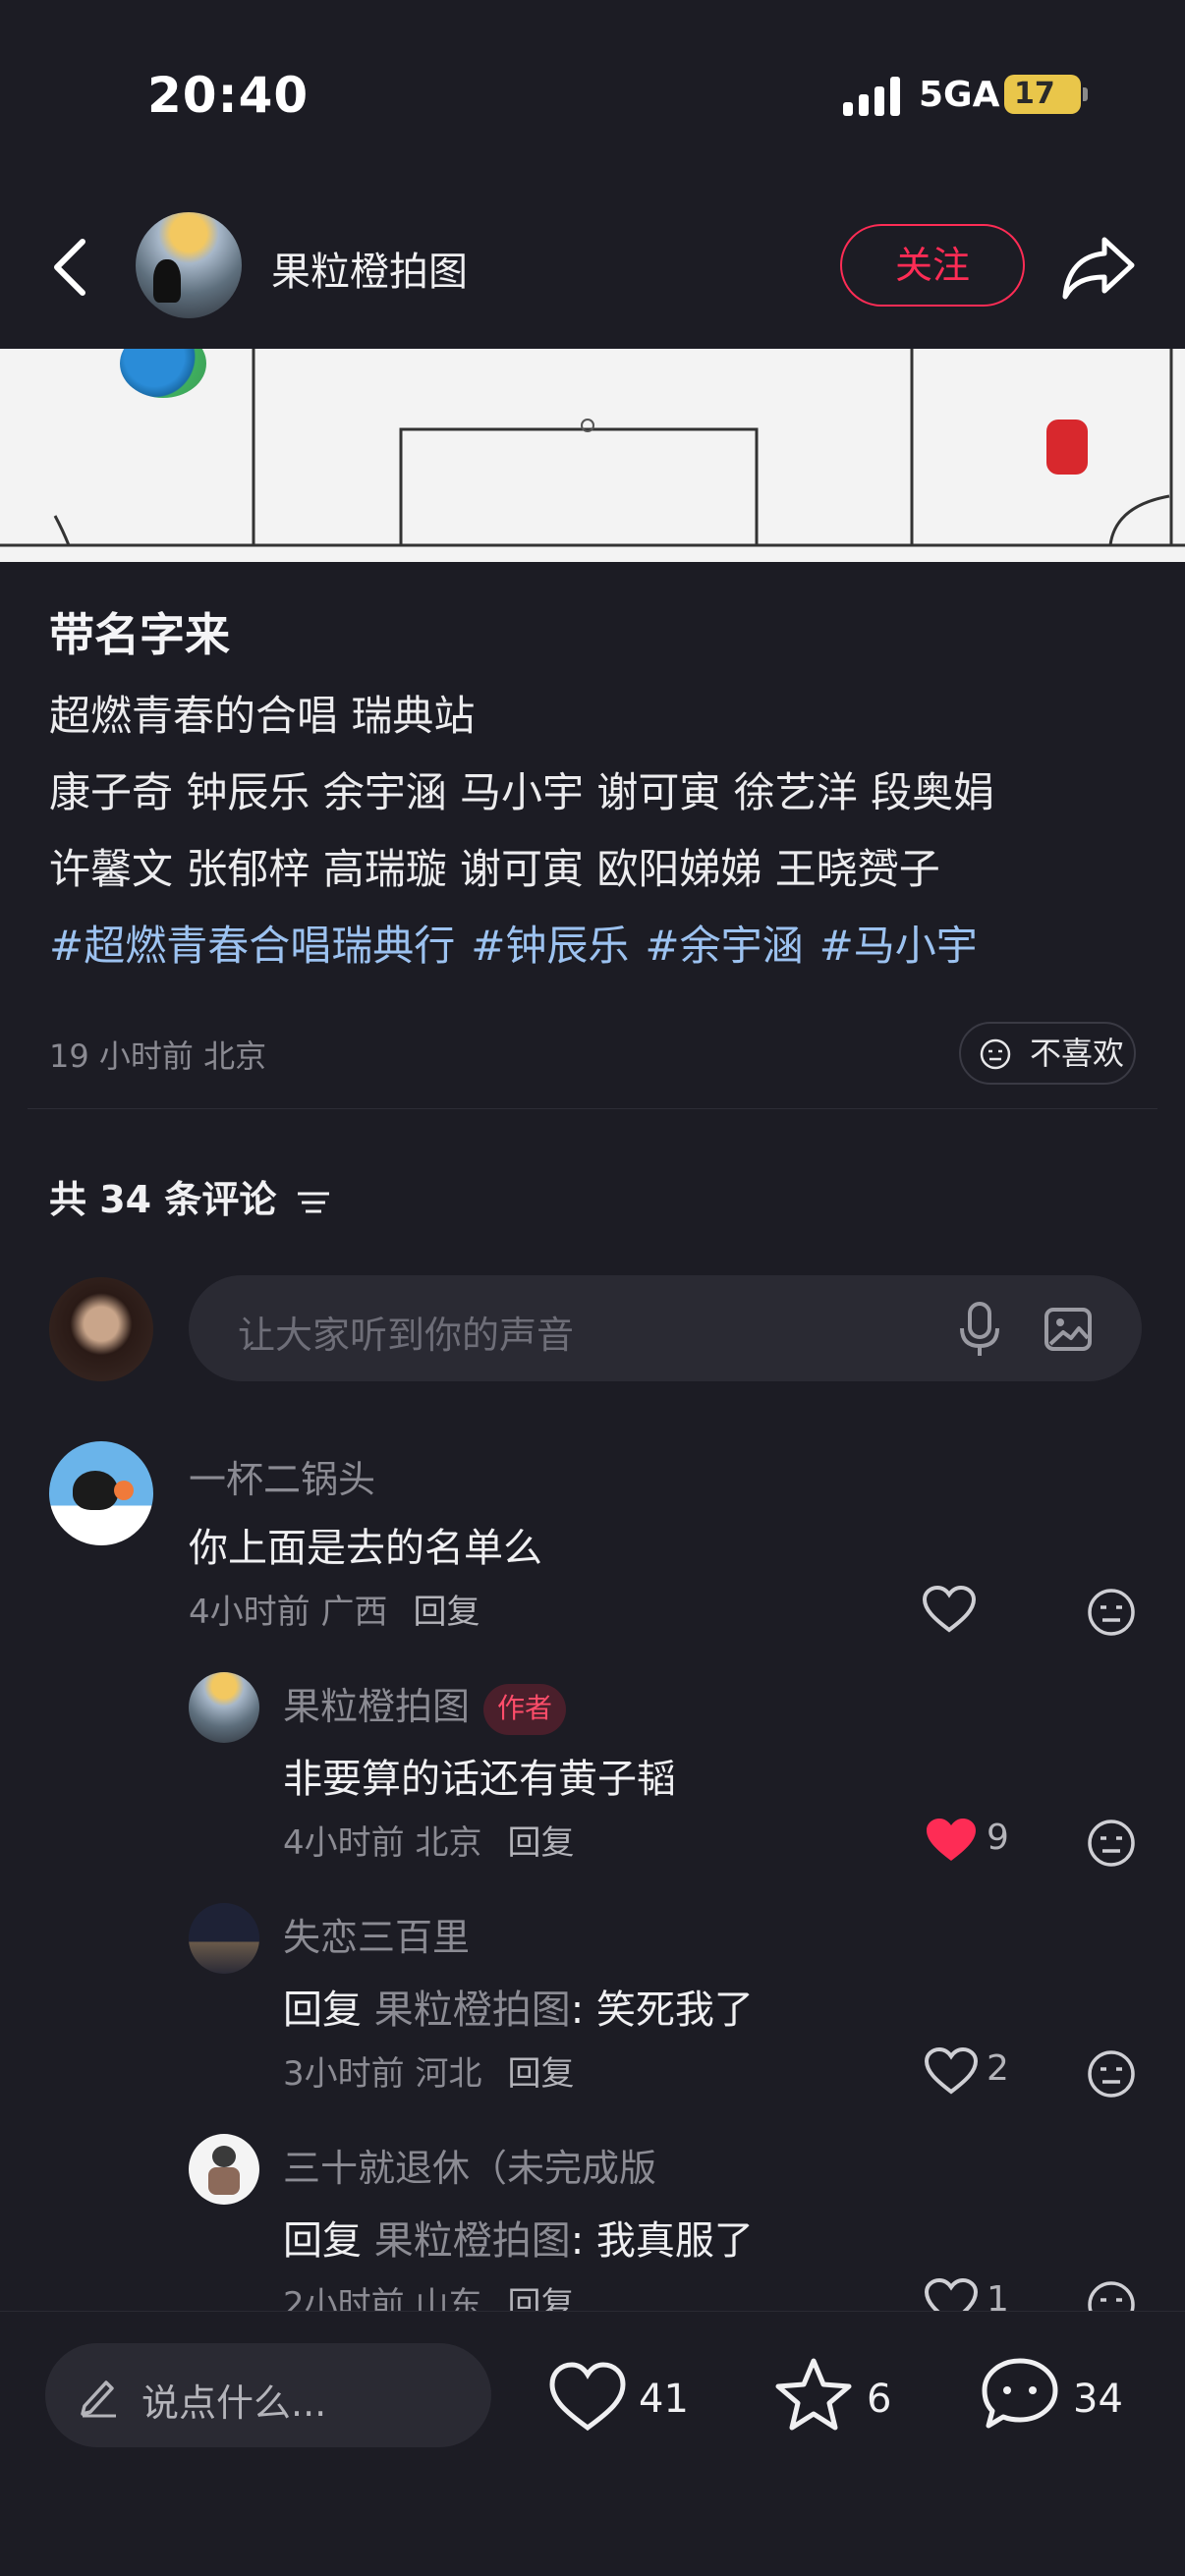 This screenshot has width=1185, height=2576. Describe the element at coordinates (366, 1548) in the screenshot. I see `comment-text: 你上面是去的名单么` at that location.